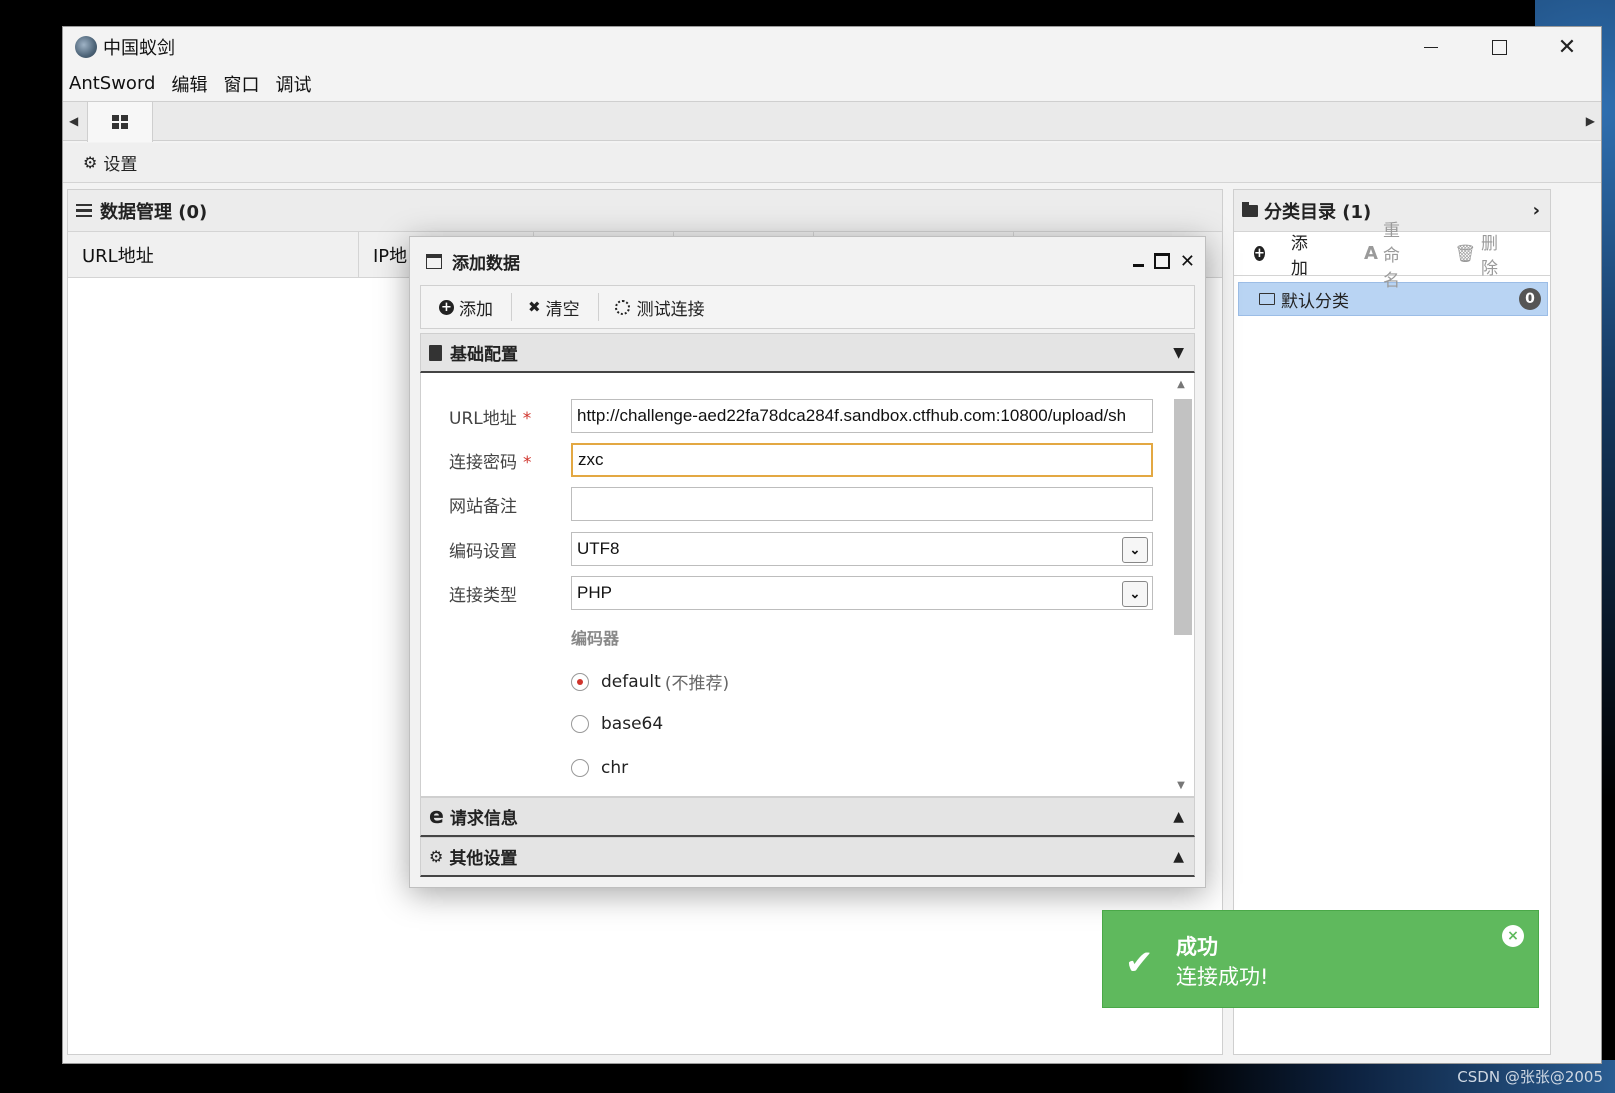 The height and width of the screenshot is (1093, 1615). Describe the element at coordinates (1431, 47) in the screenshot. I see `minimize-button` at that location.